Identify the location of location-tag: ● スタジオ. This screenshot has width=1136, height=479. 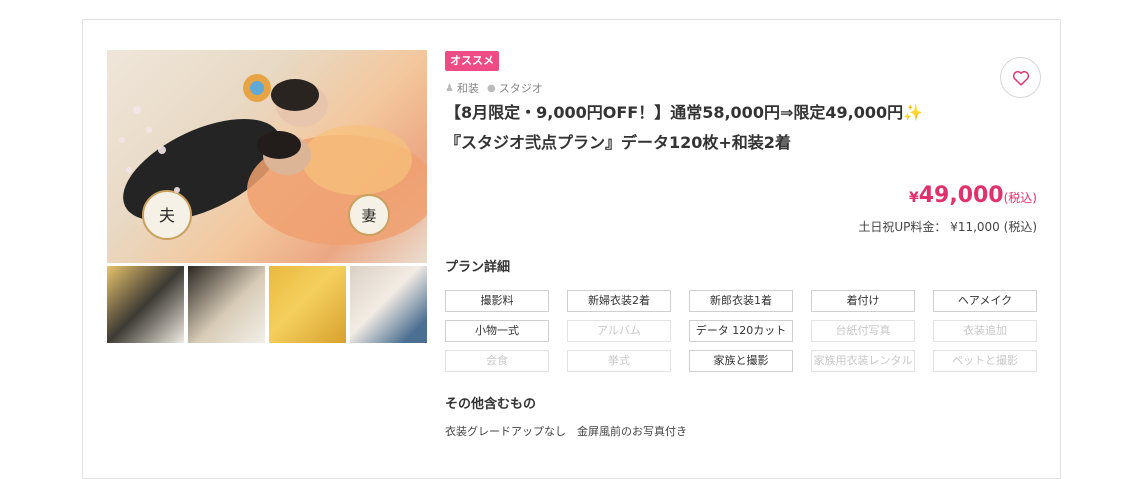
(514, 88).